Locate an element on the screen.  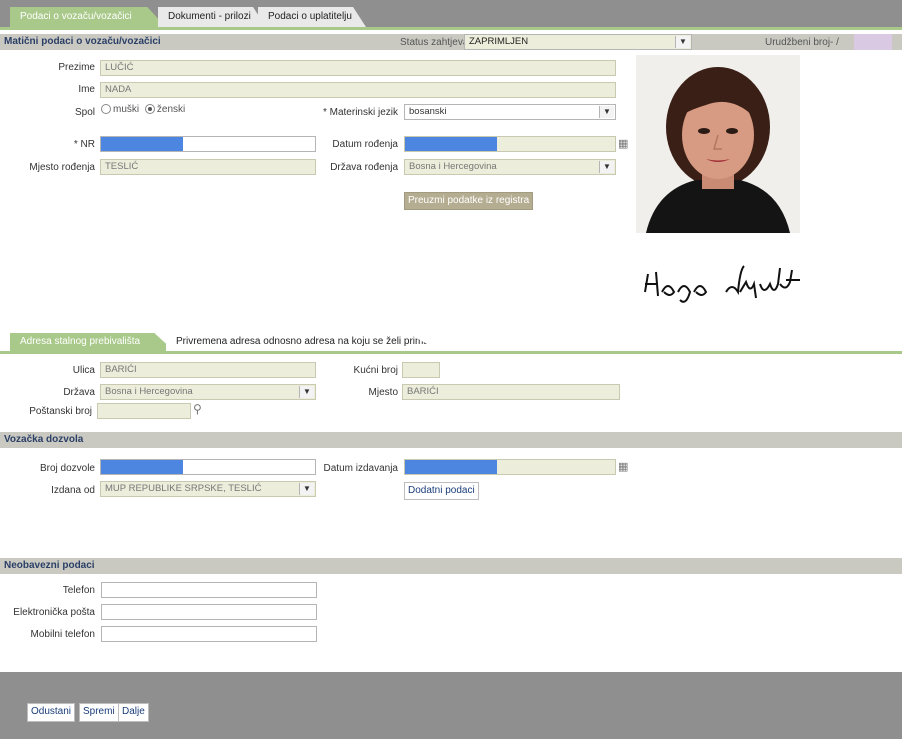
mobilni-label: Mobilni telefon is located at coordinates (62, 634).